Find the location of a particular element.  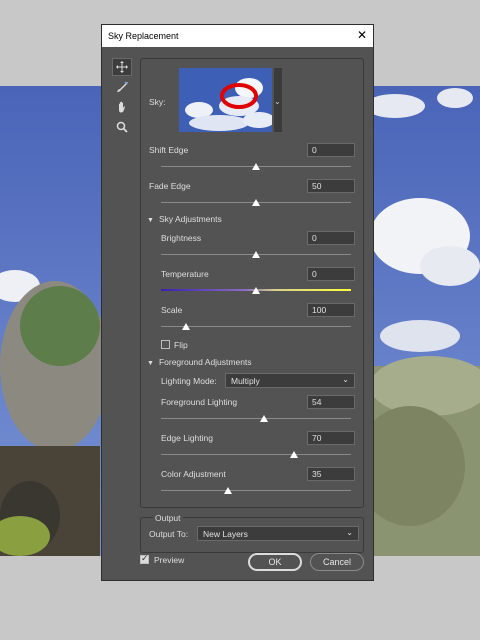

scale-field: 100 is located at coordinates (331, 310).